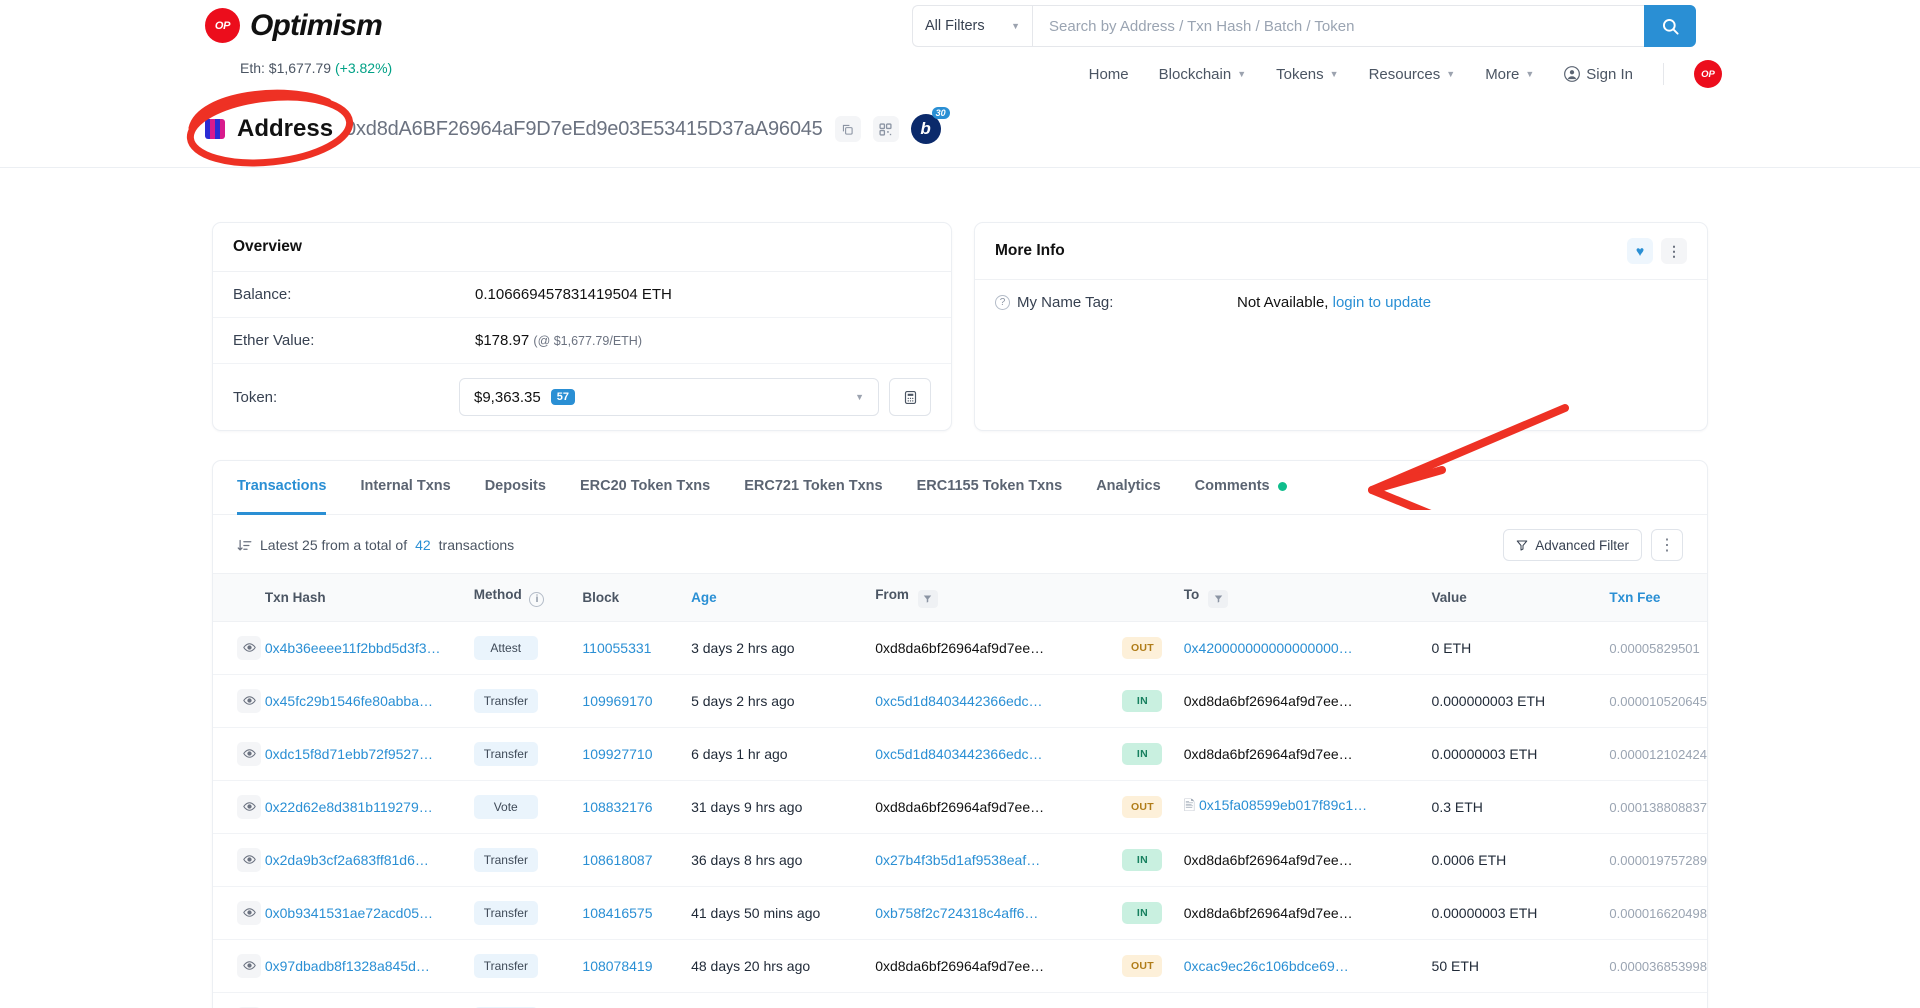 Image resolution: width=1920 pixels, height=1008 pixels. Describe the element at coordinates (847, 129) in the screenshot. I see `copy-icon` at that location.